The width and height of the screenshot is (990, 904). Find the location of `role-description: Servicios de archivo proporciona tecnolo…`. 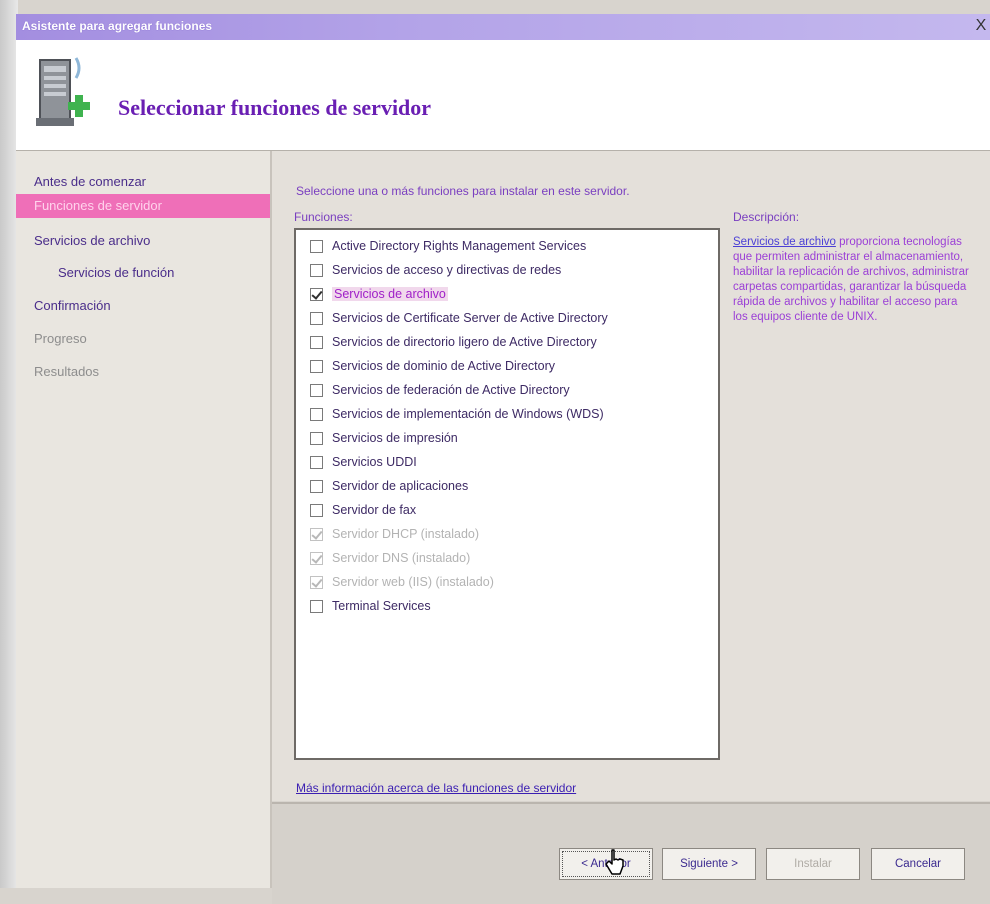

role-description: Servicios de archivo proporciona tecnolo… is located at coordinates (851, 280).